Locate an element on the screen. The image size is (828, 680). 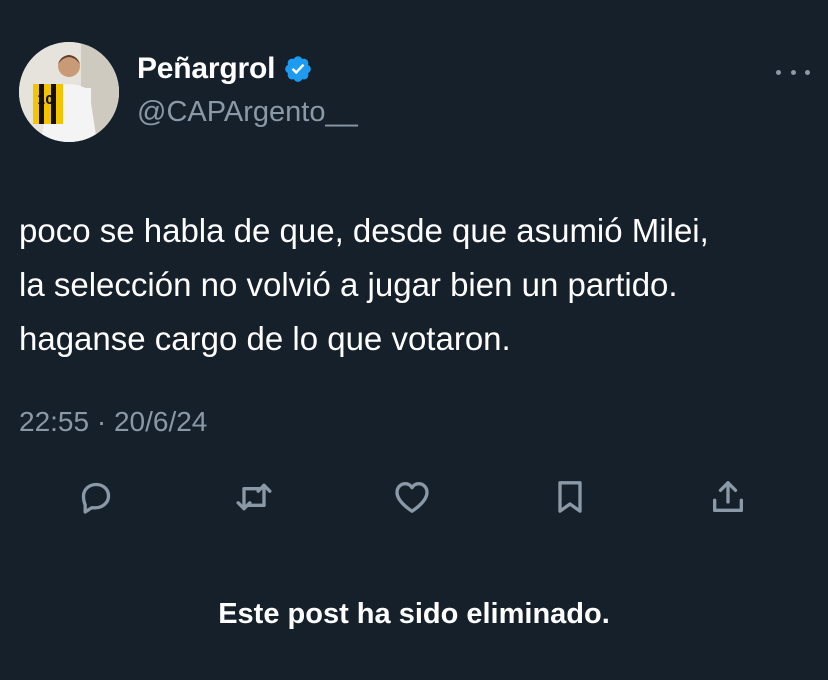
reply-icon is located at coordinates (96, 498).